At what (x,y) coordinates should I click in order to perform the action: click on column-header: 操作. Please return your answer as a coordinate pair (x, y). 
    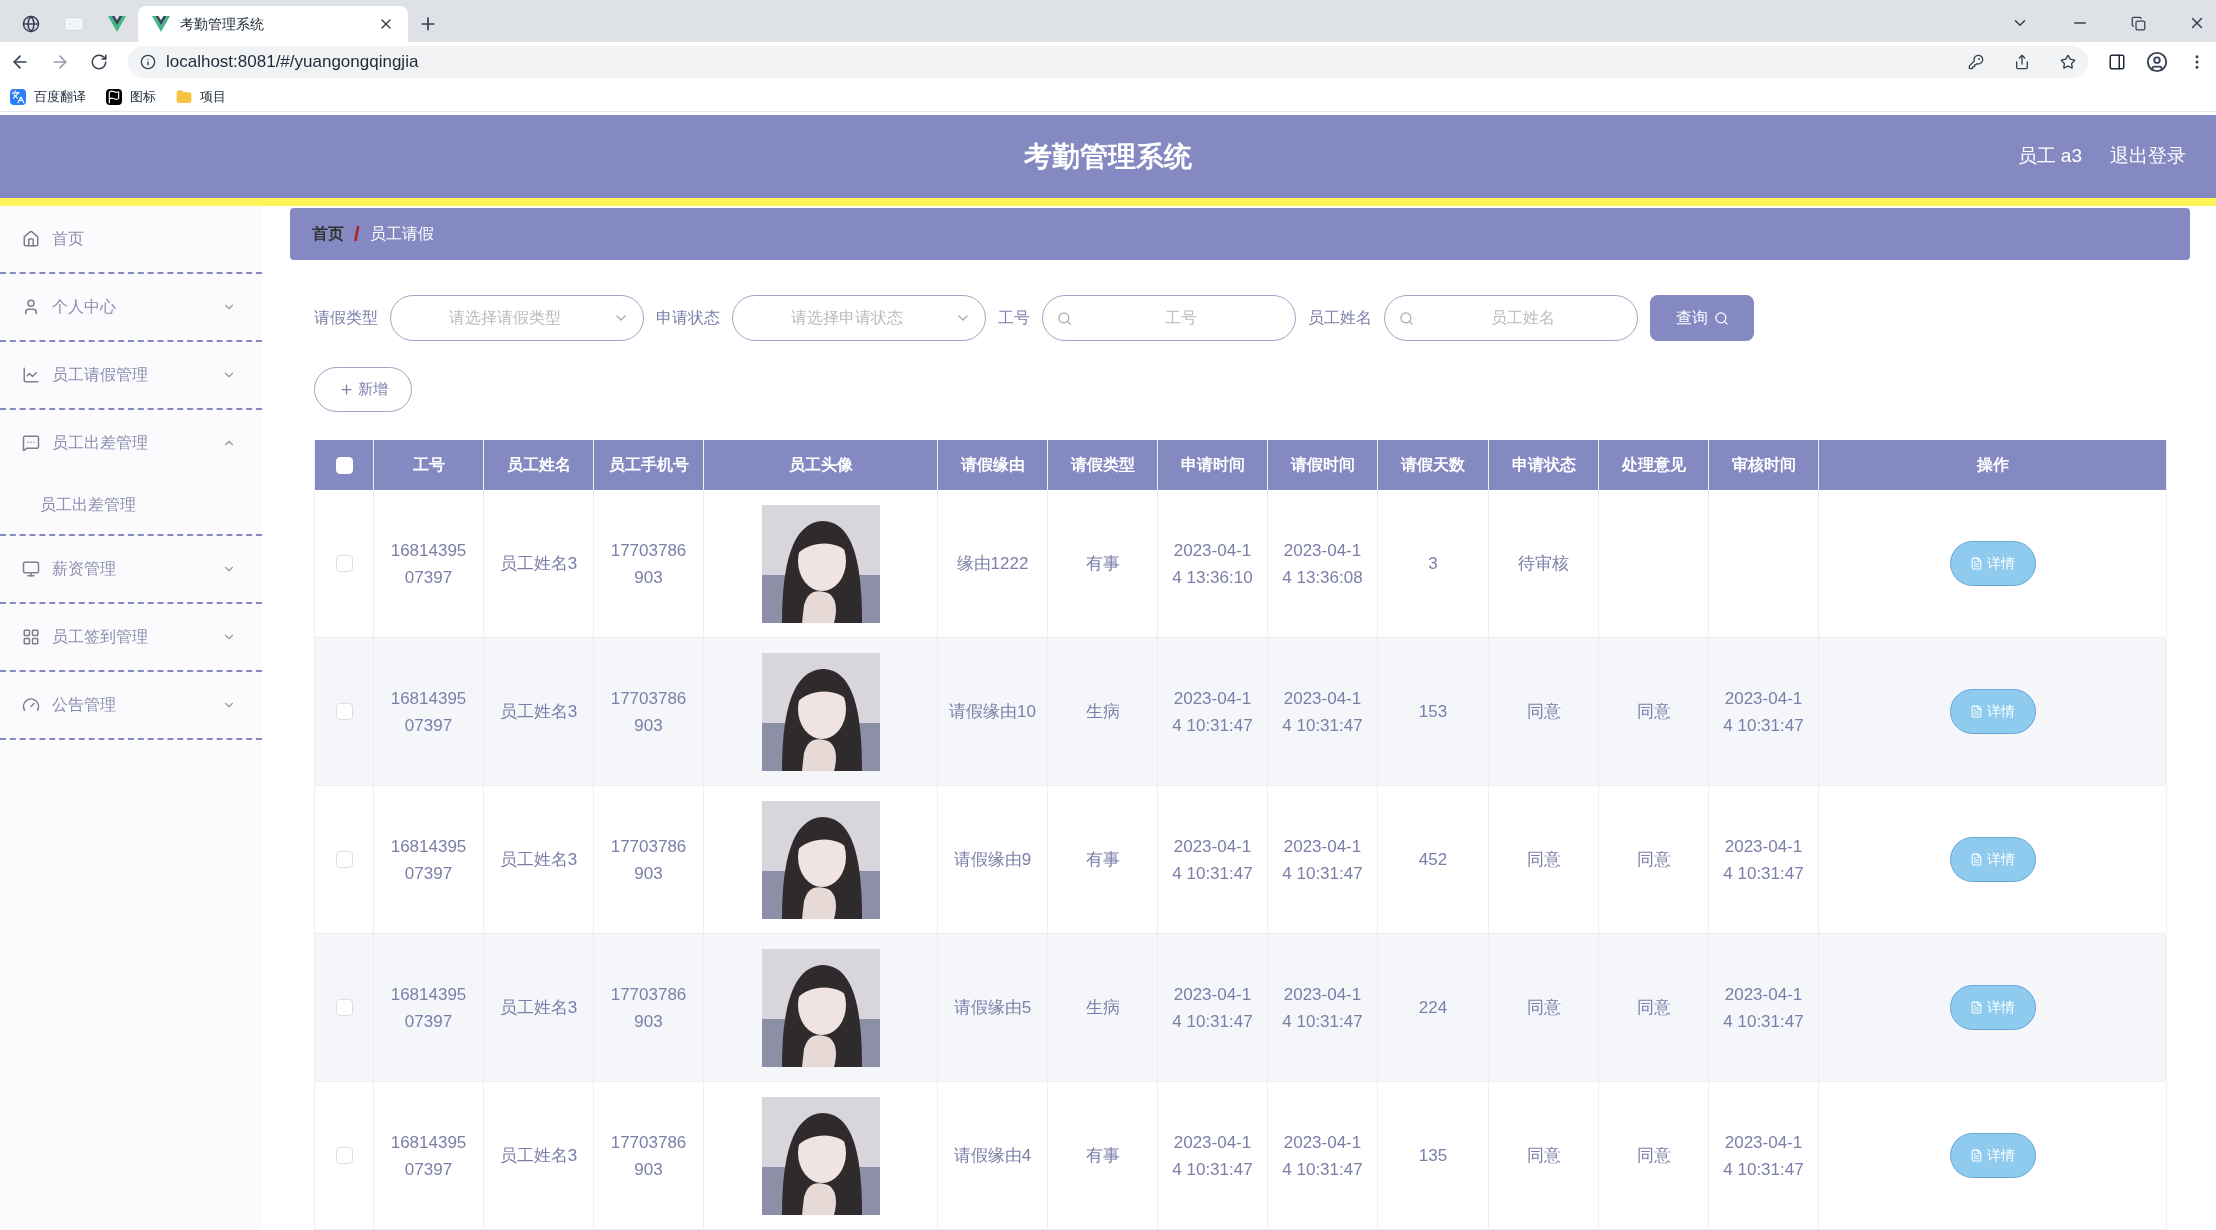
    Looking at the image, I should click on (1992, 465).